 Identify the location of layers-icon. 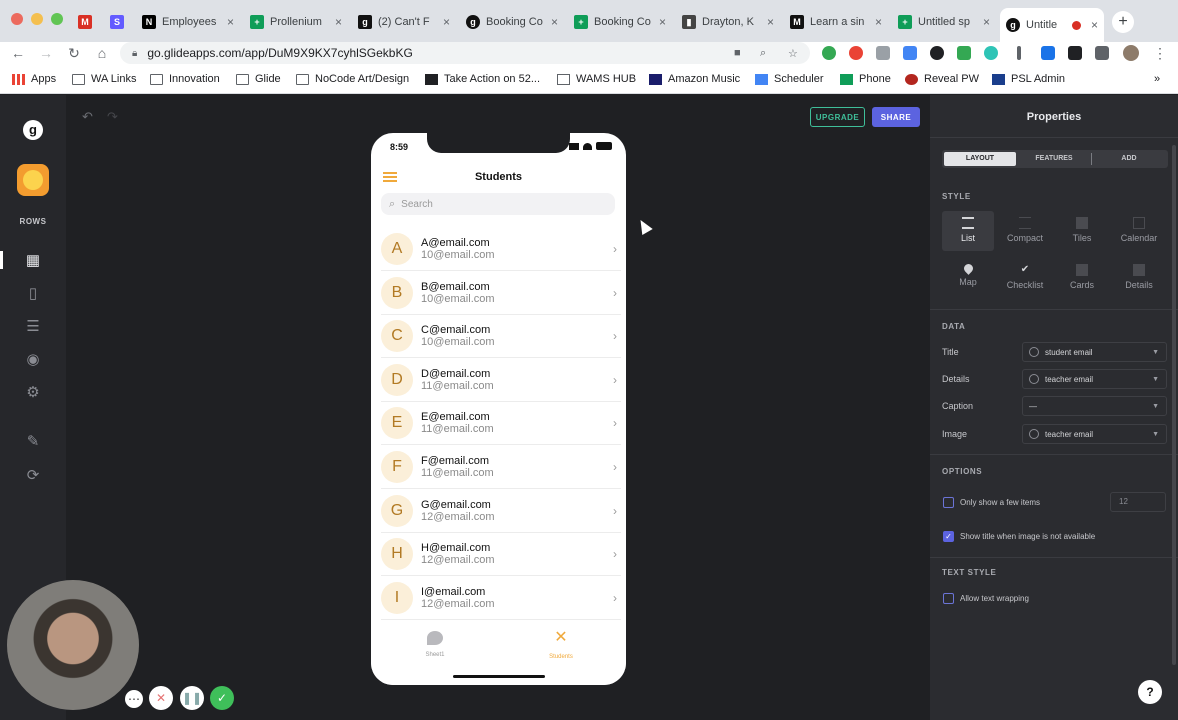
(1075, 53).